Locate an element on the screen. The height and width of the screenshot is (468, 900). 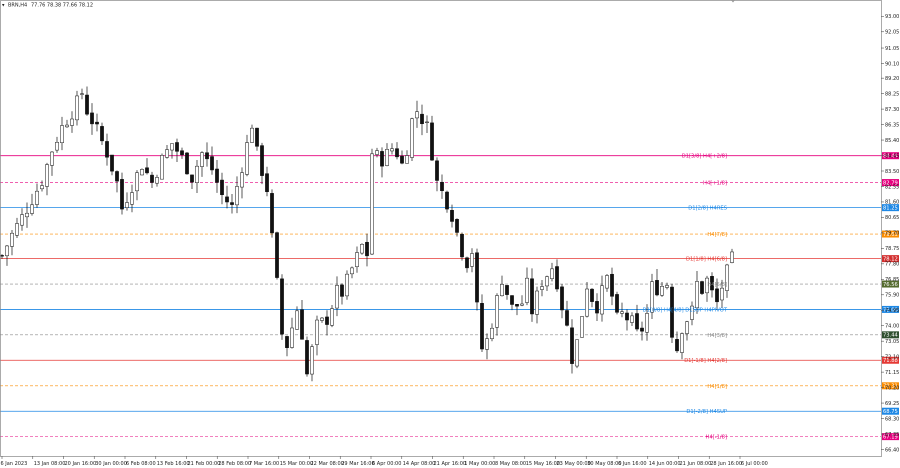
y-tick-label-20: 74.00 is located at coordinates (892, 327).